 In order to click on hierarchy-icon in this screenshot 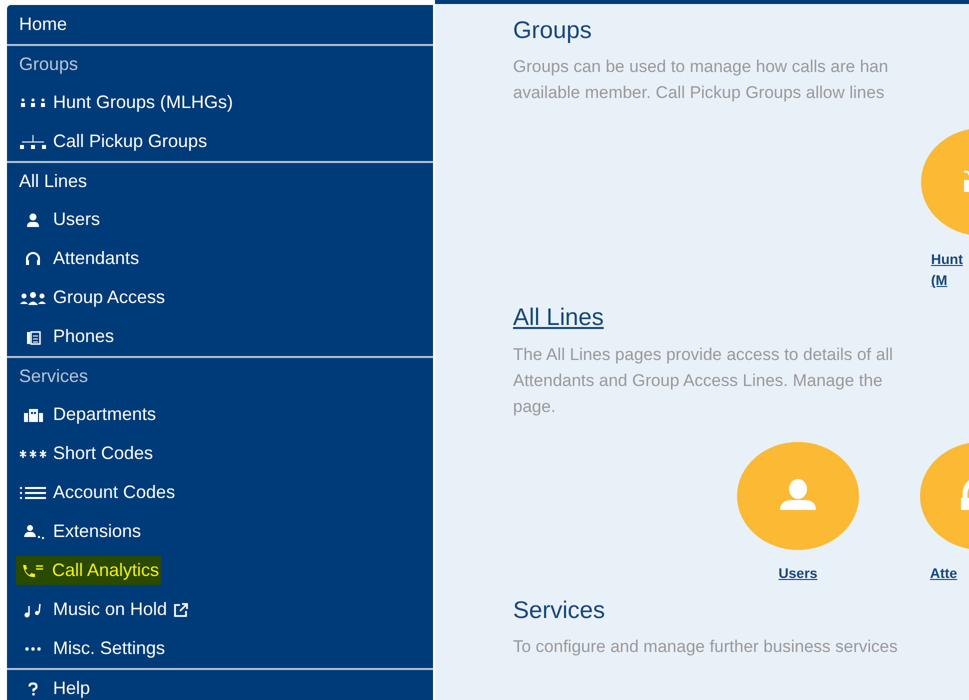, I will do `click(33, 142)`.